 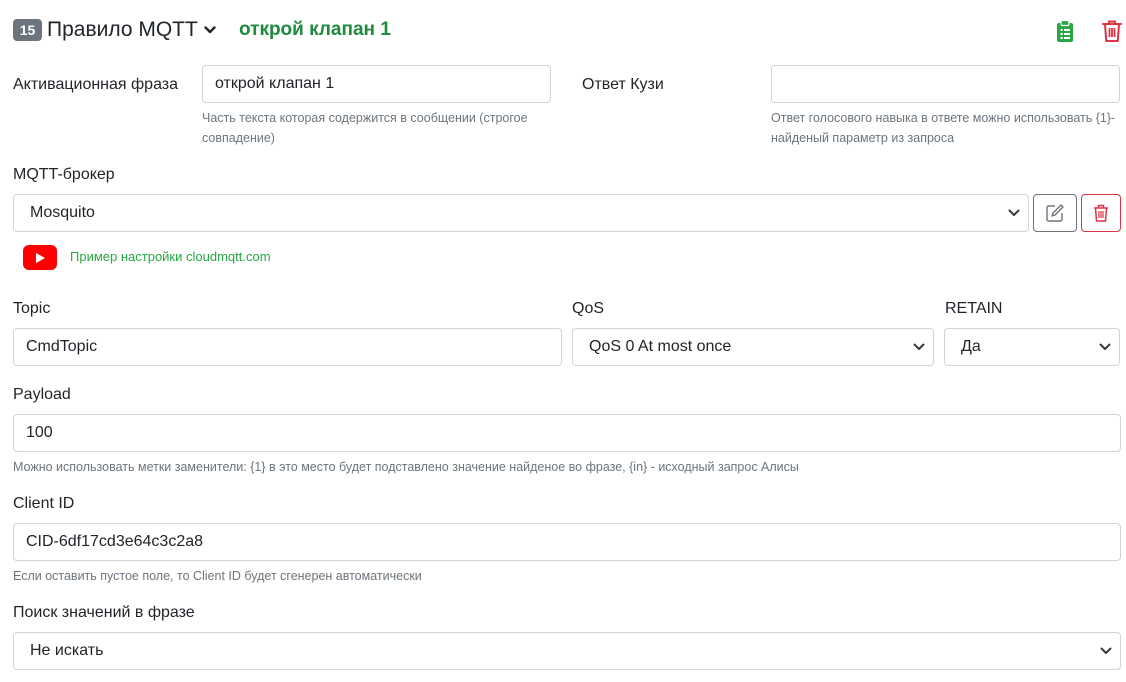 What do you see at coordinates (753, 347) in the screenshot?
I see `qos-select: QoS 0 At most once` at bounding box center [753, 347].